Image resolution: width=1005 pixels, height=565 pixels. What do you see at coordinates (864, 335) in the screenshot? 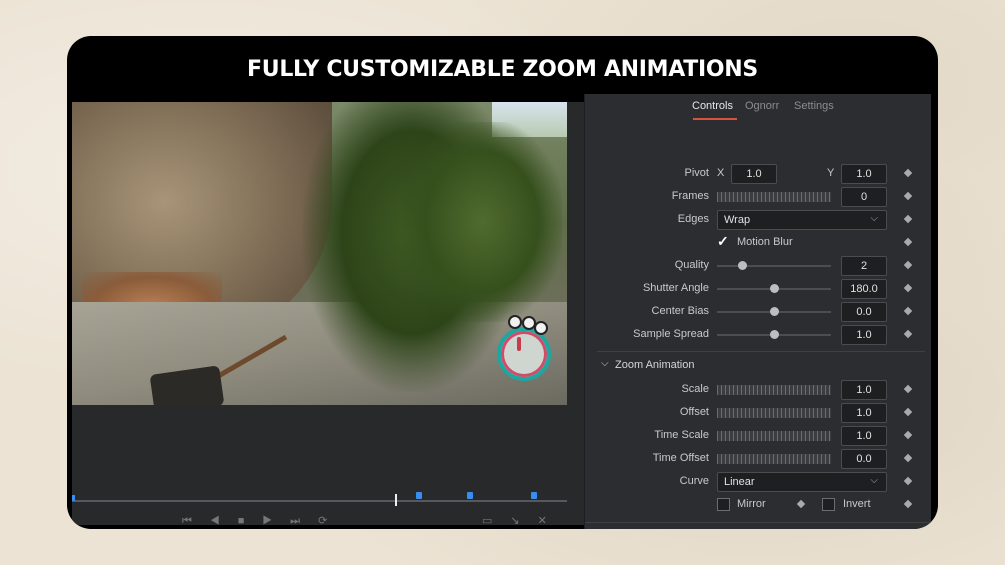
I see `sample-spread-input: 1.0` at bounding box center [864, 335].